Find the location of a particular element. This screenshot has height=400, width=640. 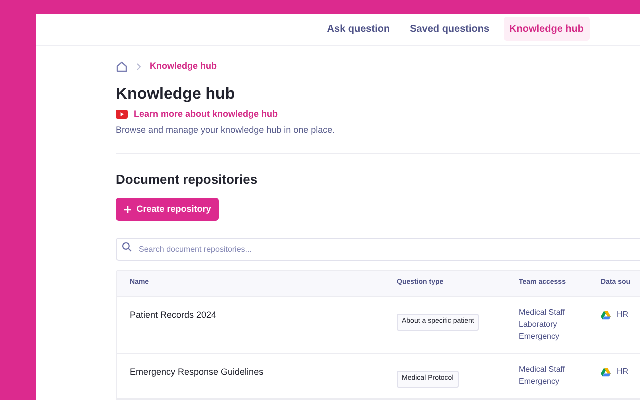

nav-tab: Saved questions is located at coordinates (450, 29).